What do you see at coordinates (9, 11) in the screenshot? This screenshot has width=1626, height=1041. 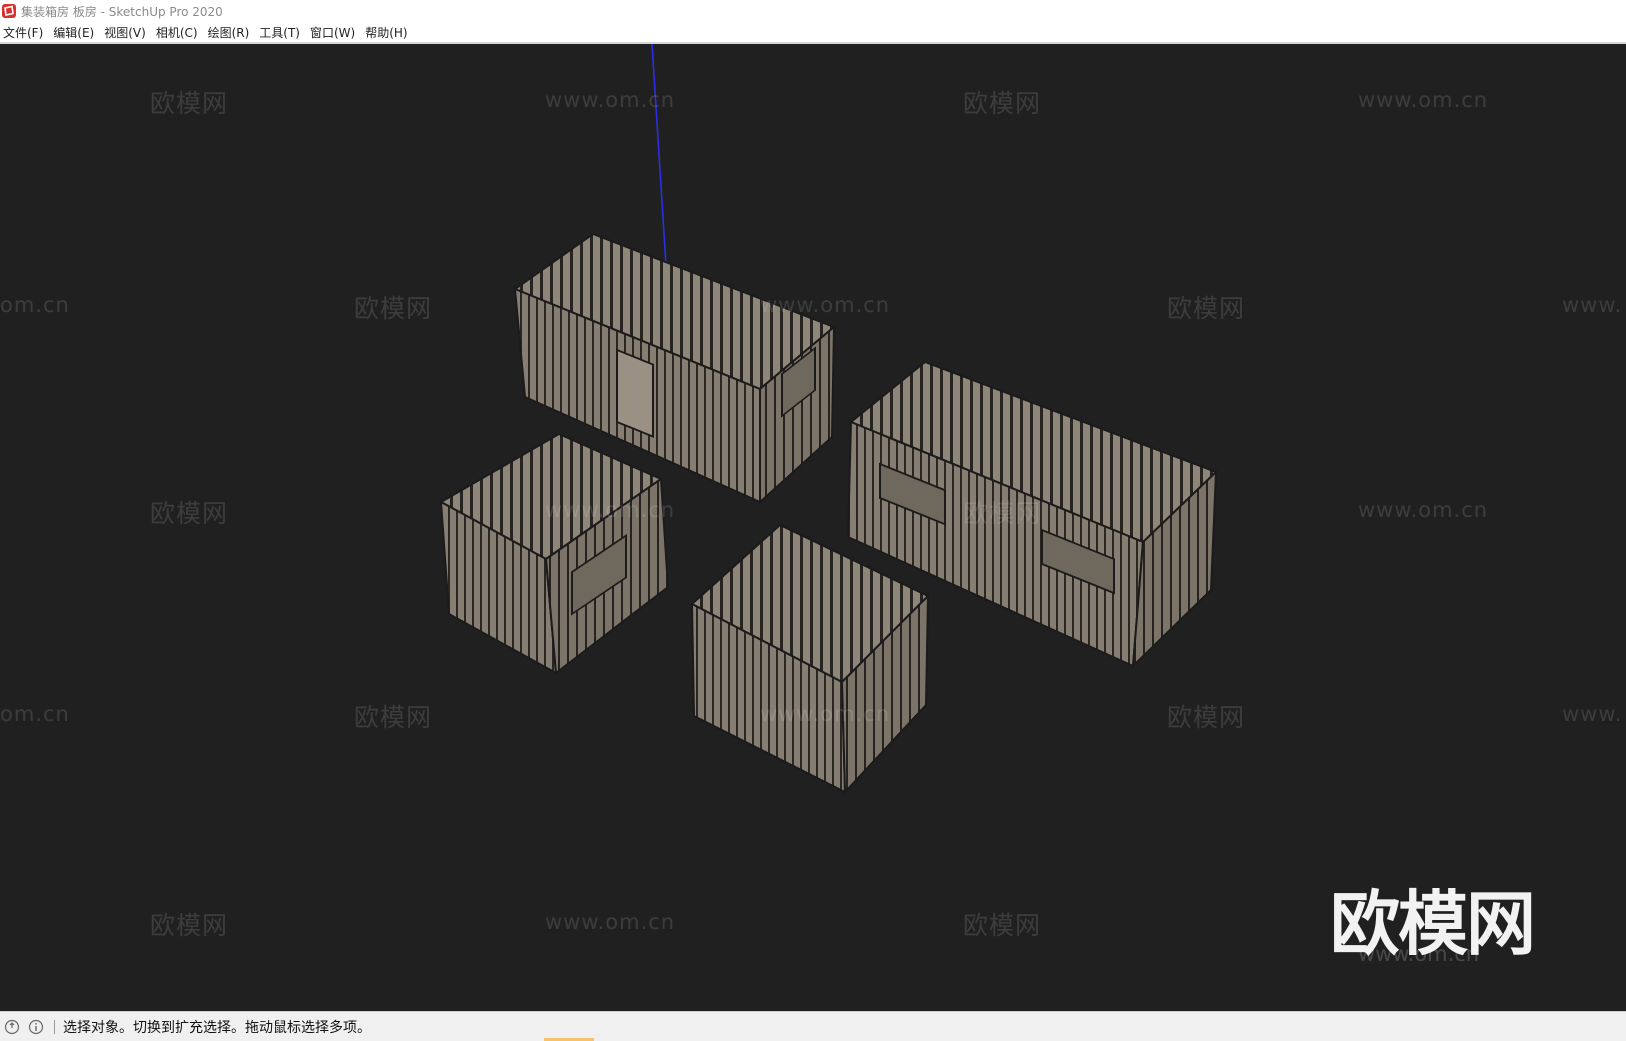 I see `sketchup-logo-icon` at bounding box center [9, 11].